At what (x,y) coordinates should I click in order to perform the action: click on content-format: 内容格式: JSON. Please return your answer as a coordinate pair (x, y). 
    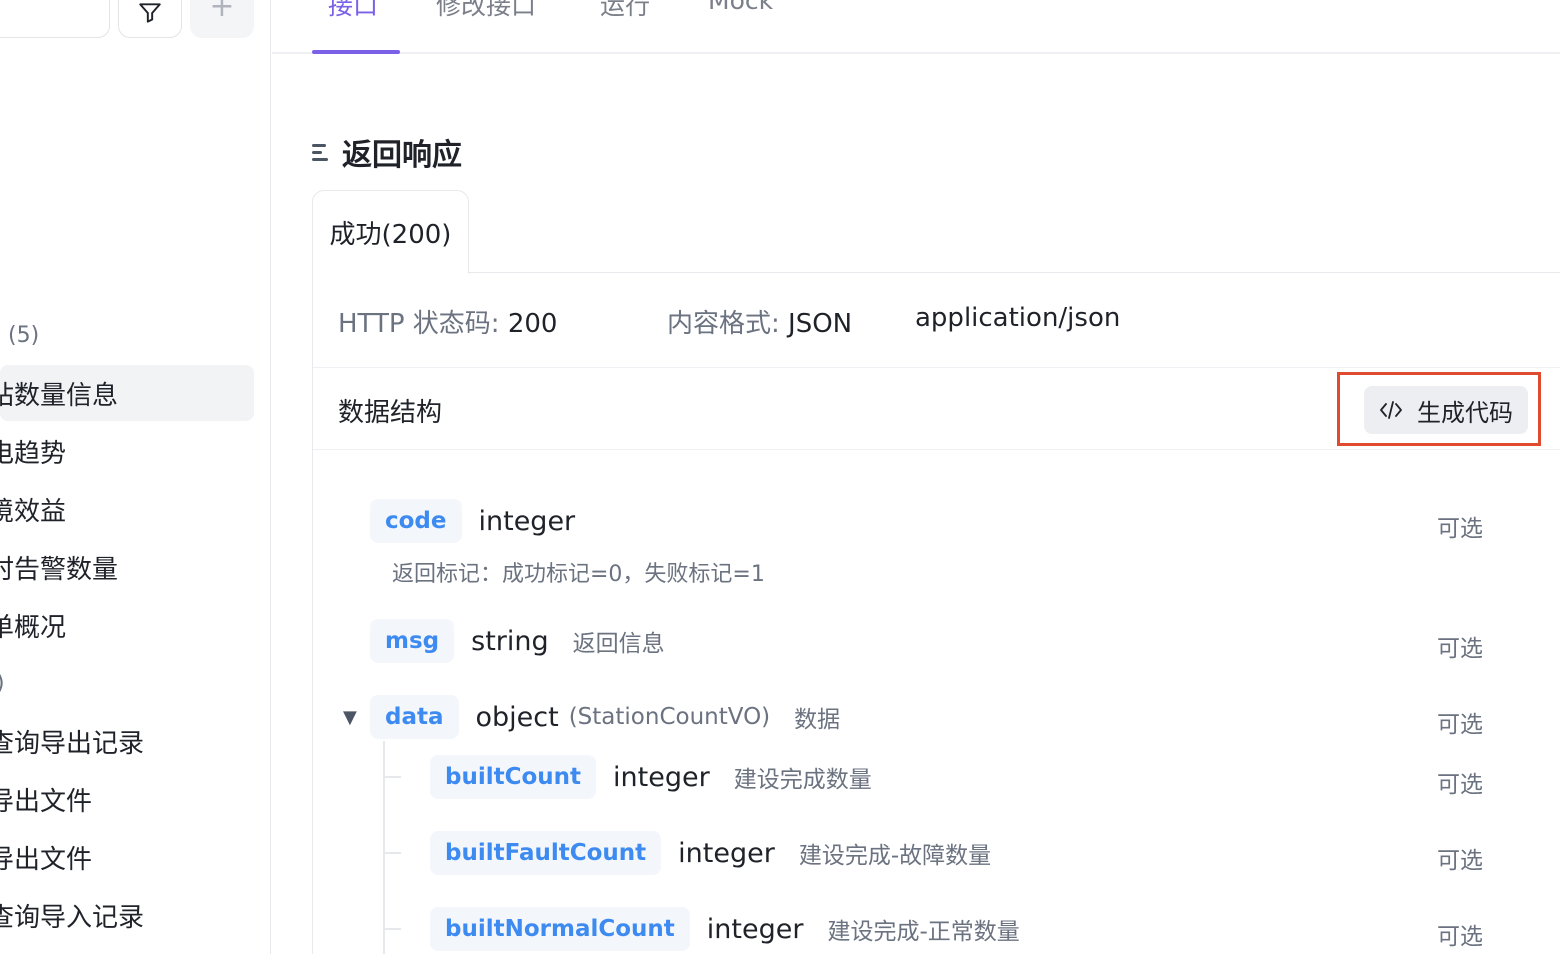
    Looking at the image, I should click on (760, 324).